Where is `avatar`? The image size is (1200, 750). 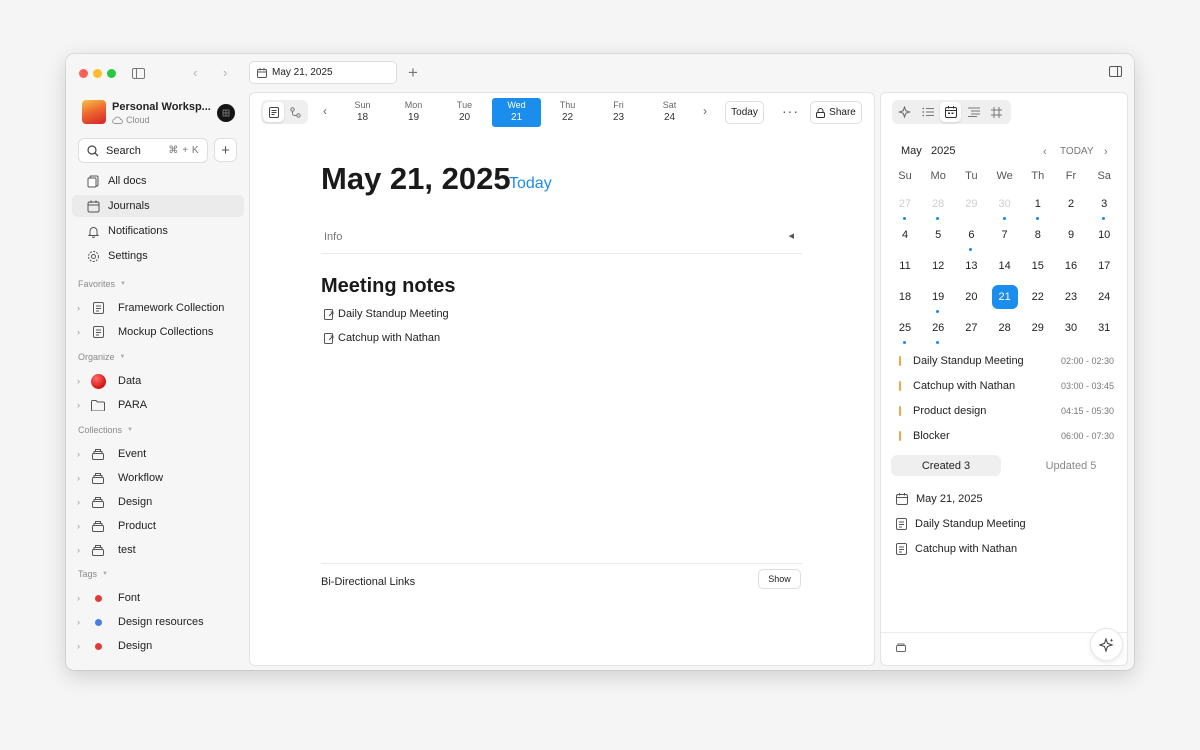
avatar is located at coordinates (226, 113).